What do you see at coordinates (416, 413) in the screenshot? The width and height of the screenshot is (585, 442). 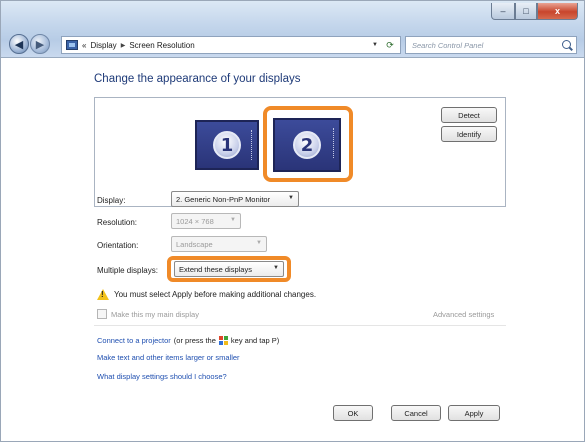 I see `cancel-button: Cancel` at bounding box center [416, 413].